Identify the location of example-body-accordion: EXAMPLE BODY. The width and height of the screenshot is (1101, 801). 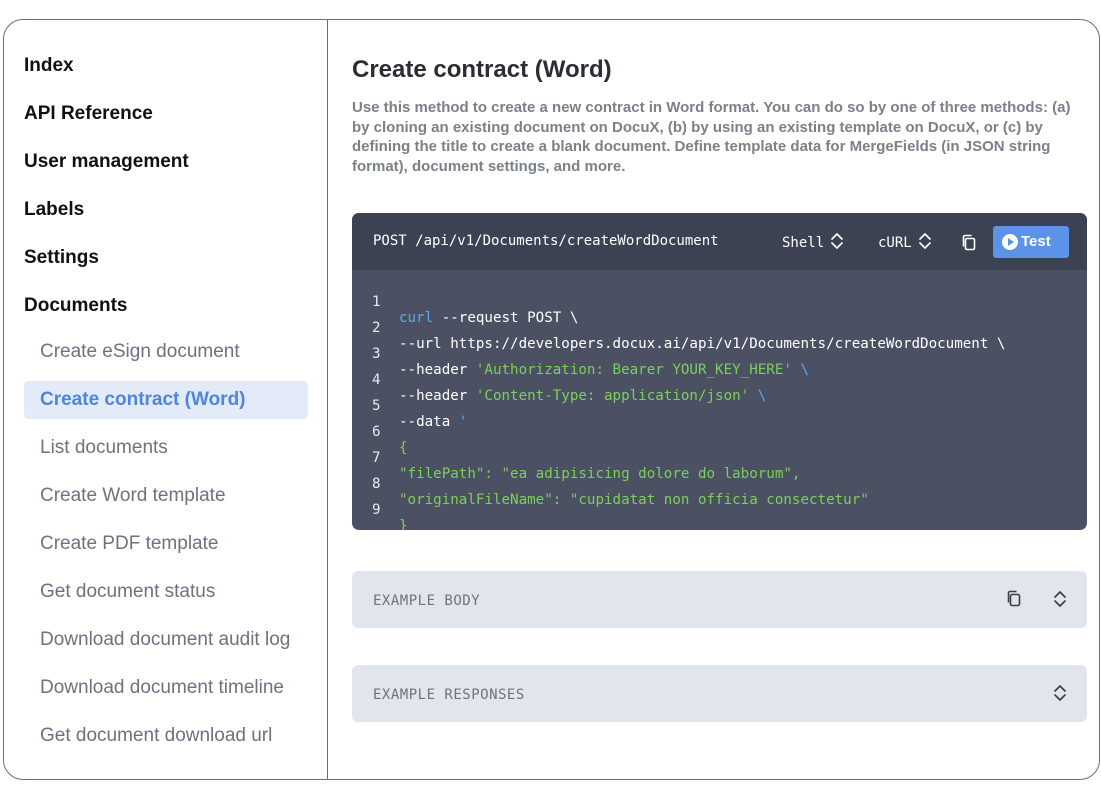
(719, 599).